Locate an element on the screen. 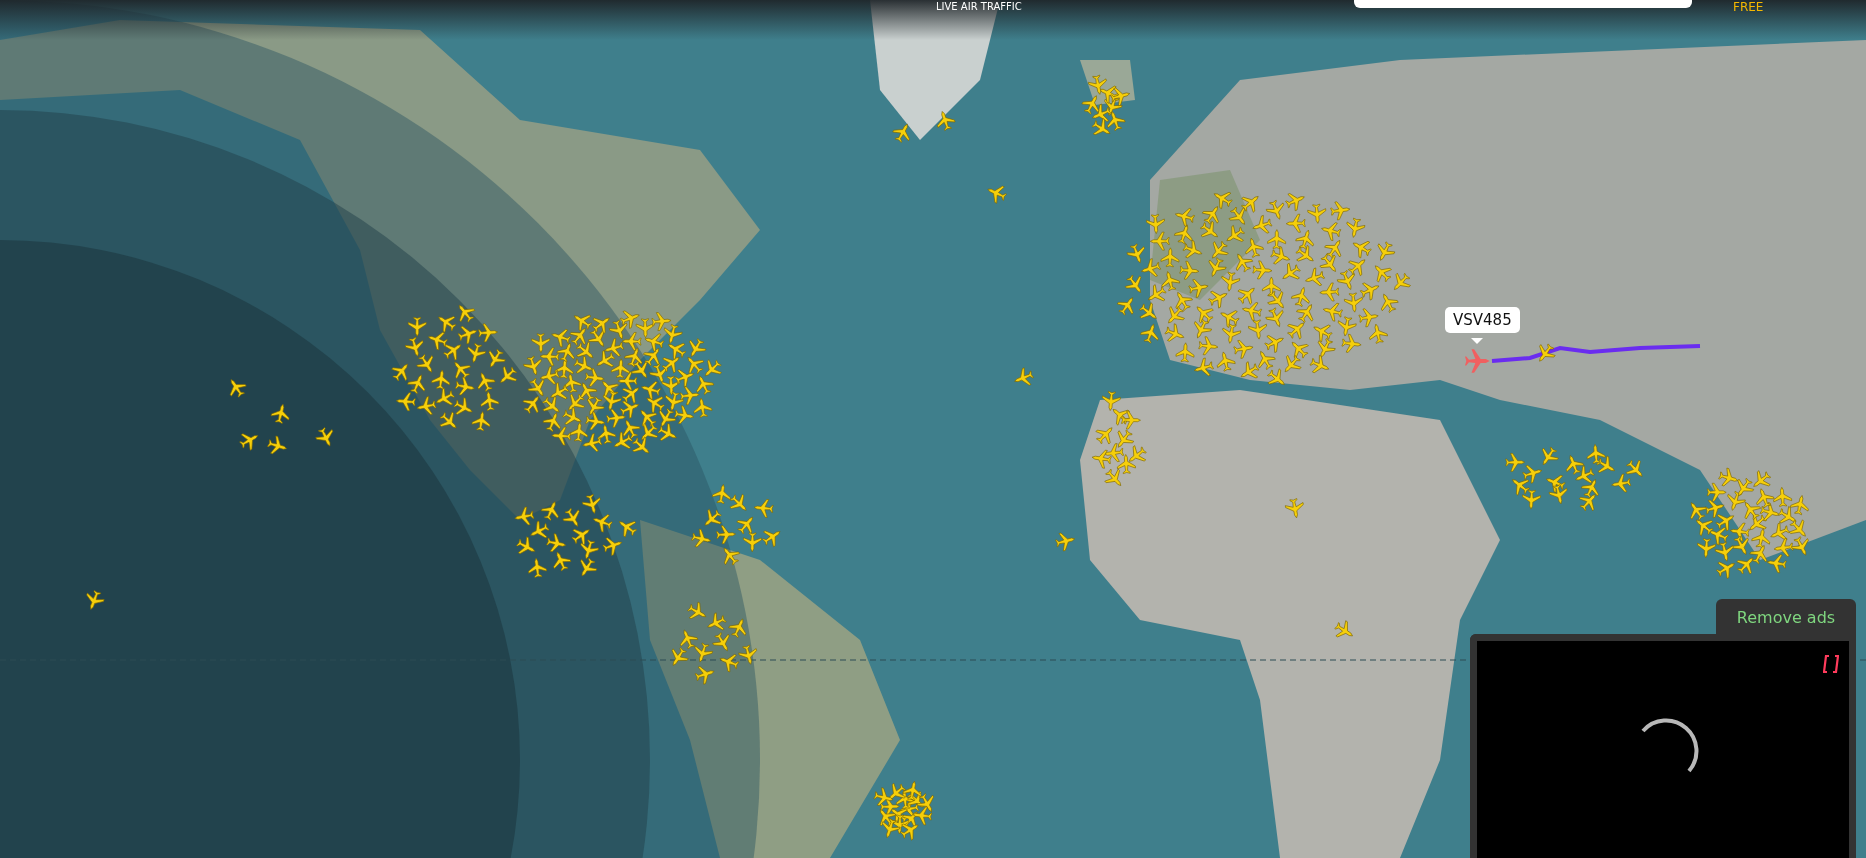  tagline: LIVE AIR TRAFFIC is located at coordinates (979, 6).